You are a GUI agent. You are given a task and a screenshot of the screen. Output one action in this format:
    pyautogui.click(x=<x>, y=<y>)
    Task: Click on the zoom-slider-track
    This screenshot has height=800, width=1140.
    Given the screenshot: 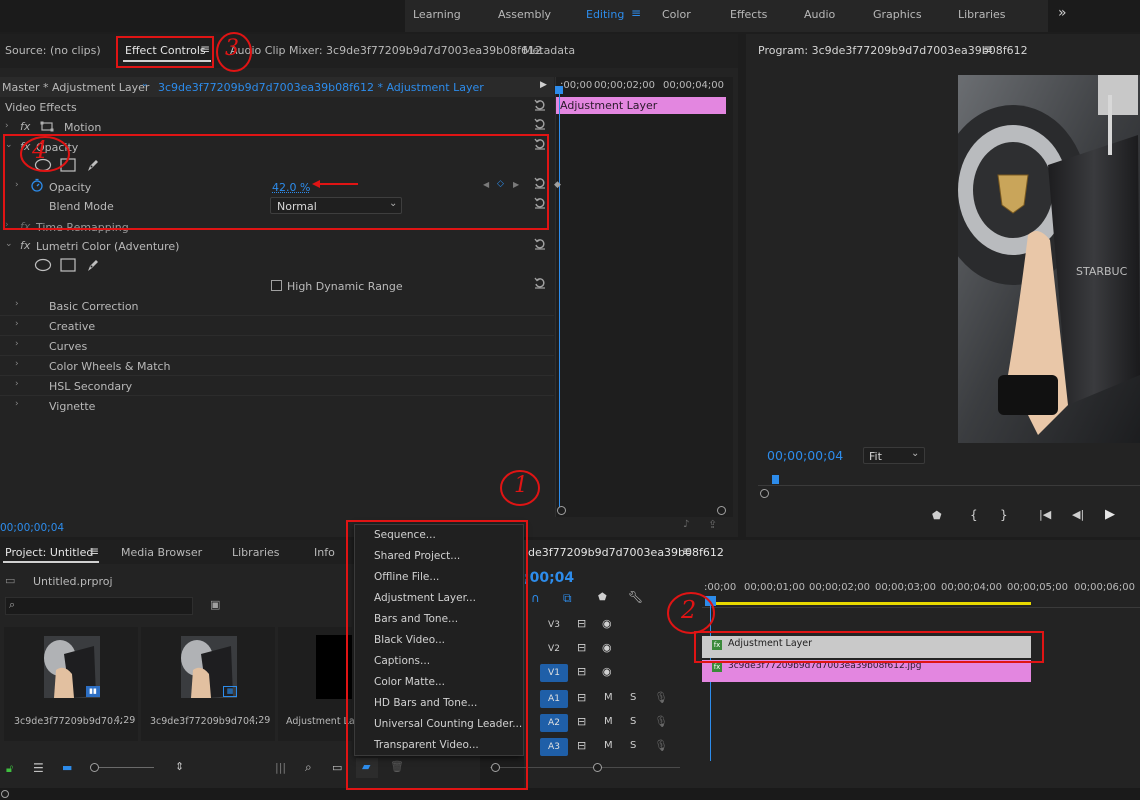 What is the action you would take?
    pyautogui.click(x=126, y=767)
    